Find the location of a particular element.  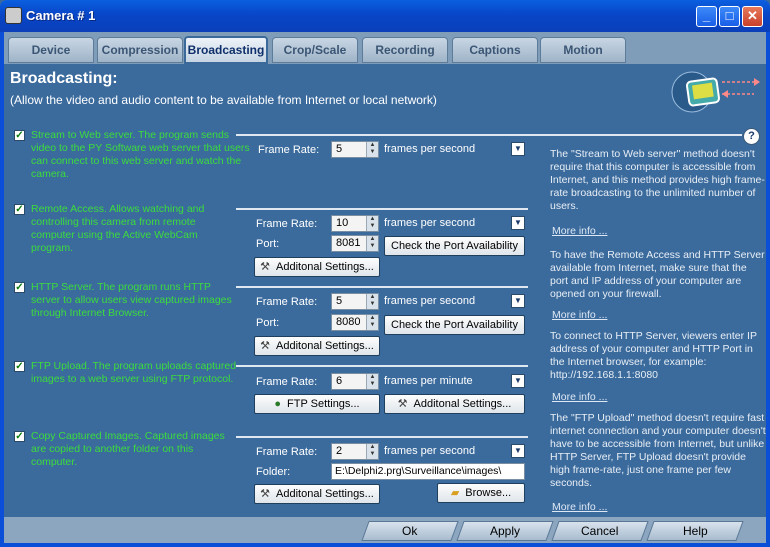

remote-access-checkbox: ✓ is located at coordinates (19, 209).